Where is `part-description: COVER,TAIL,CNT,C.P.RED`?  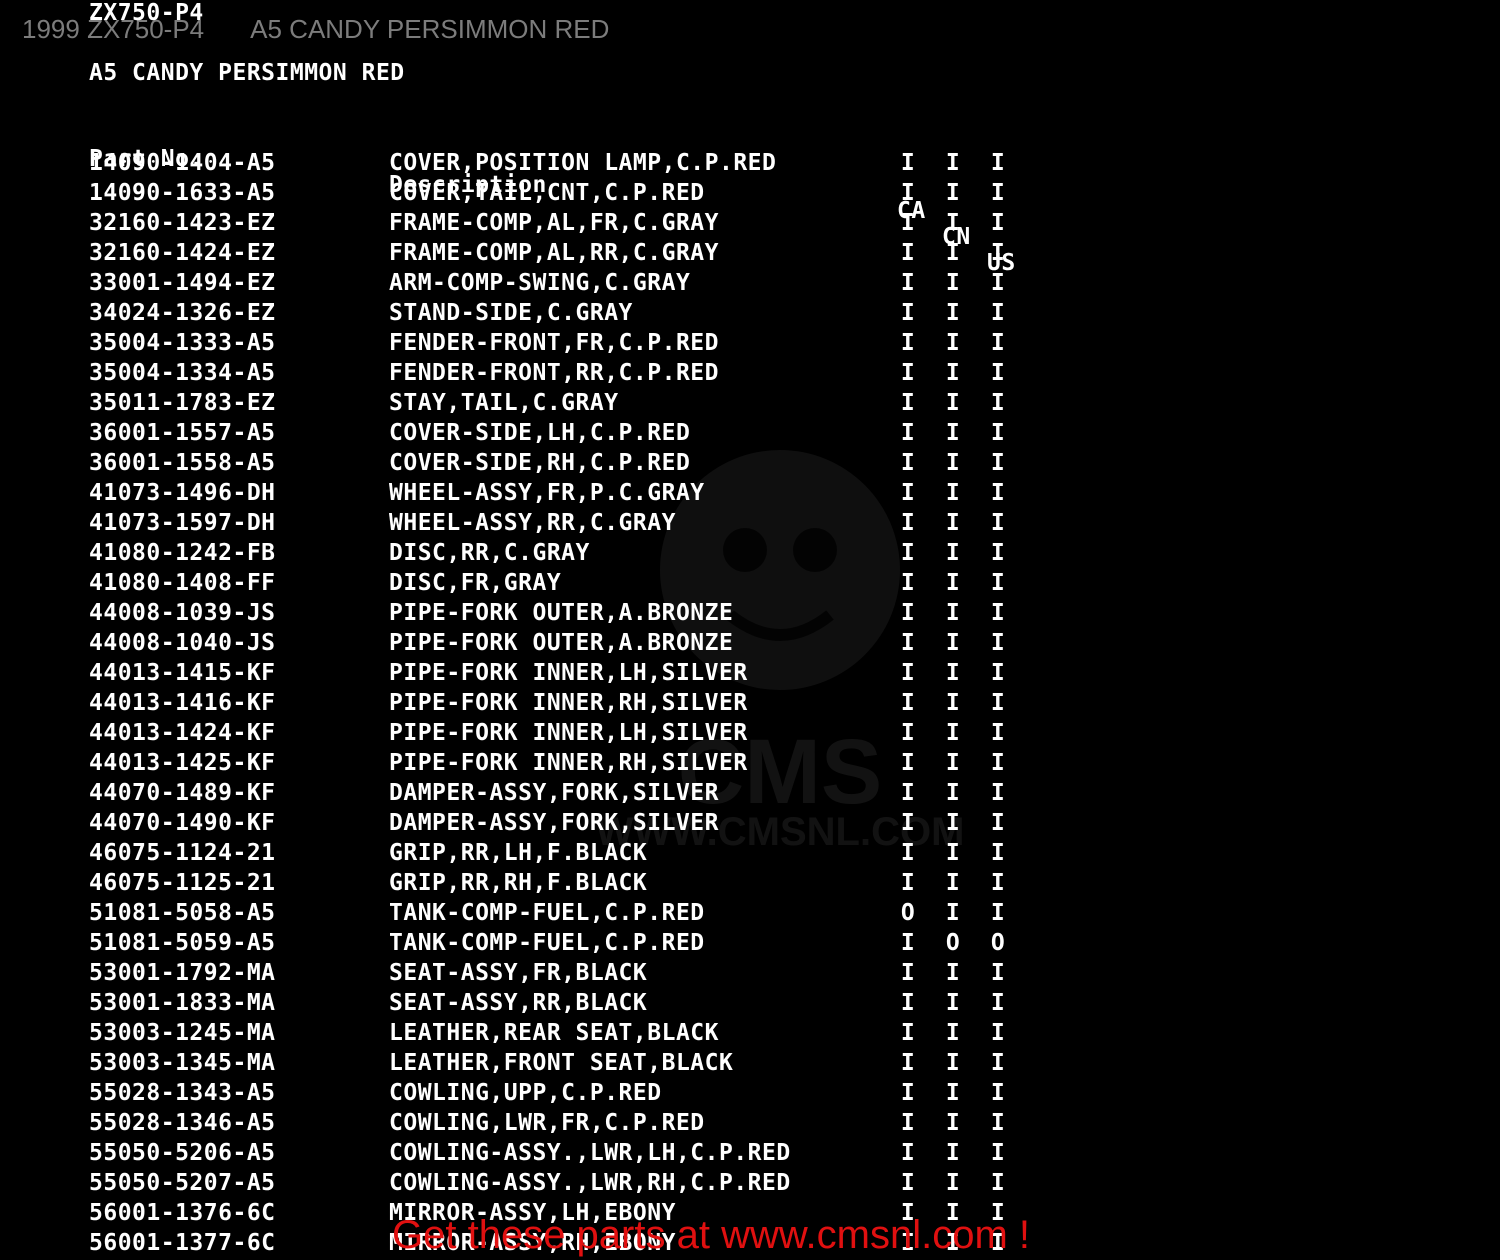
part-description: COVER,TAIL,CNT,C.P.RED is located at coordinates (547, 193).